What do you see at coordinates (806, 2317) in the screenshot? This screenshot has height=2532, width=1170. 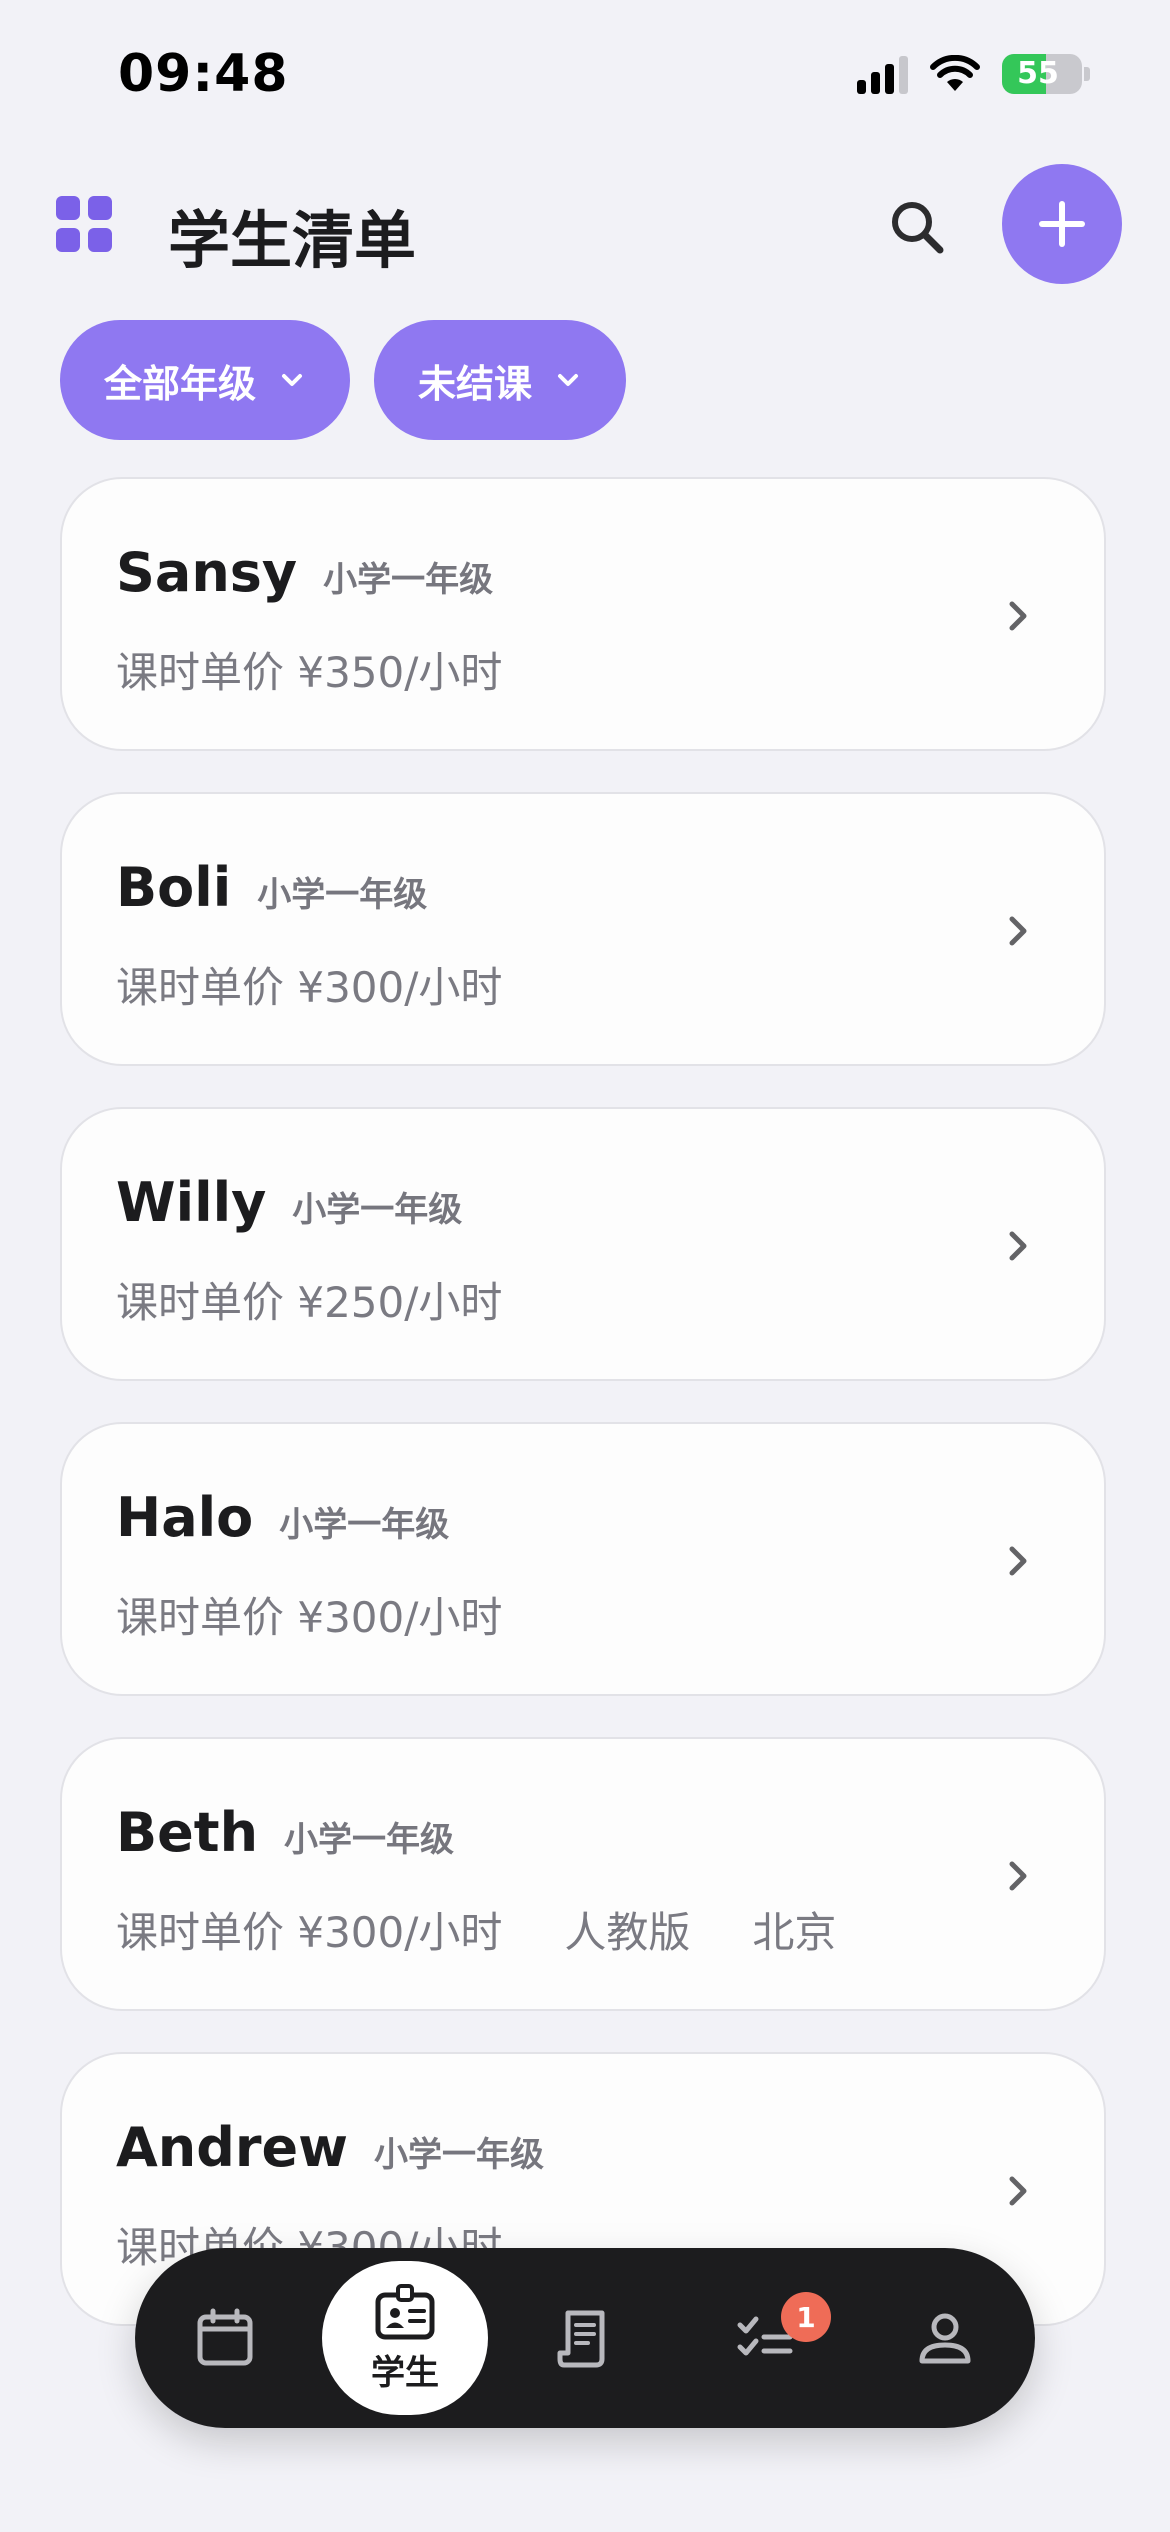 I see `tasks-badge: 1` at bounding box center [806, 2317].